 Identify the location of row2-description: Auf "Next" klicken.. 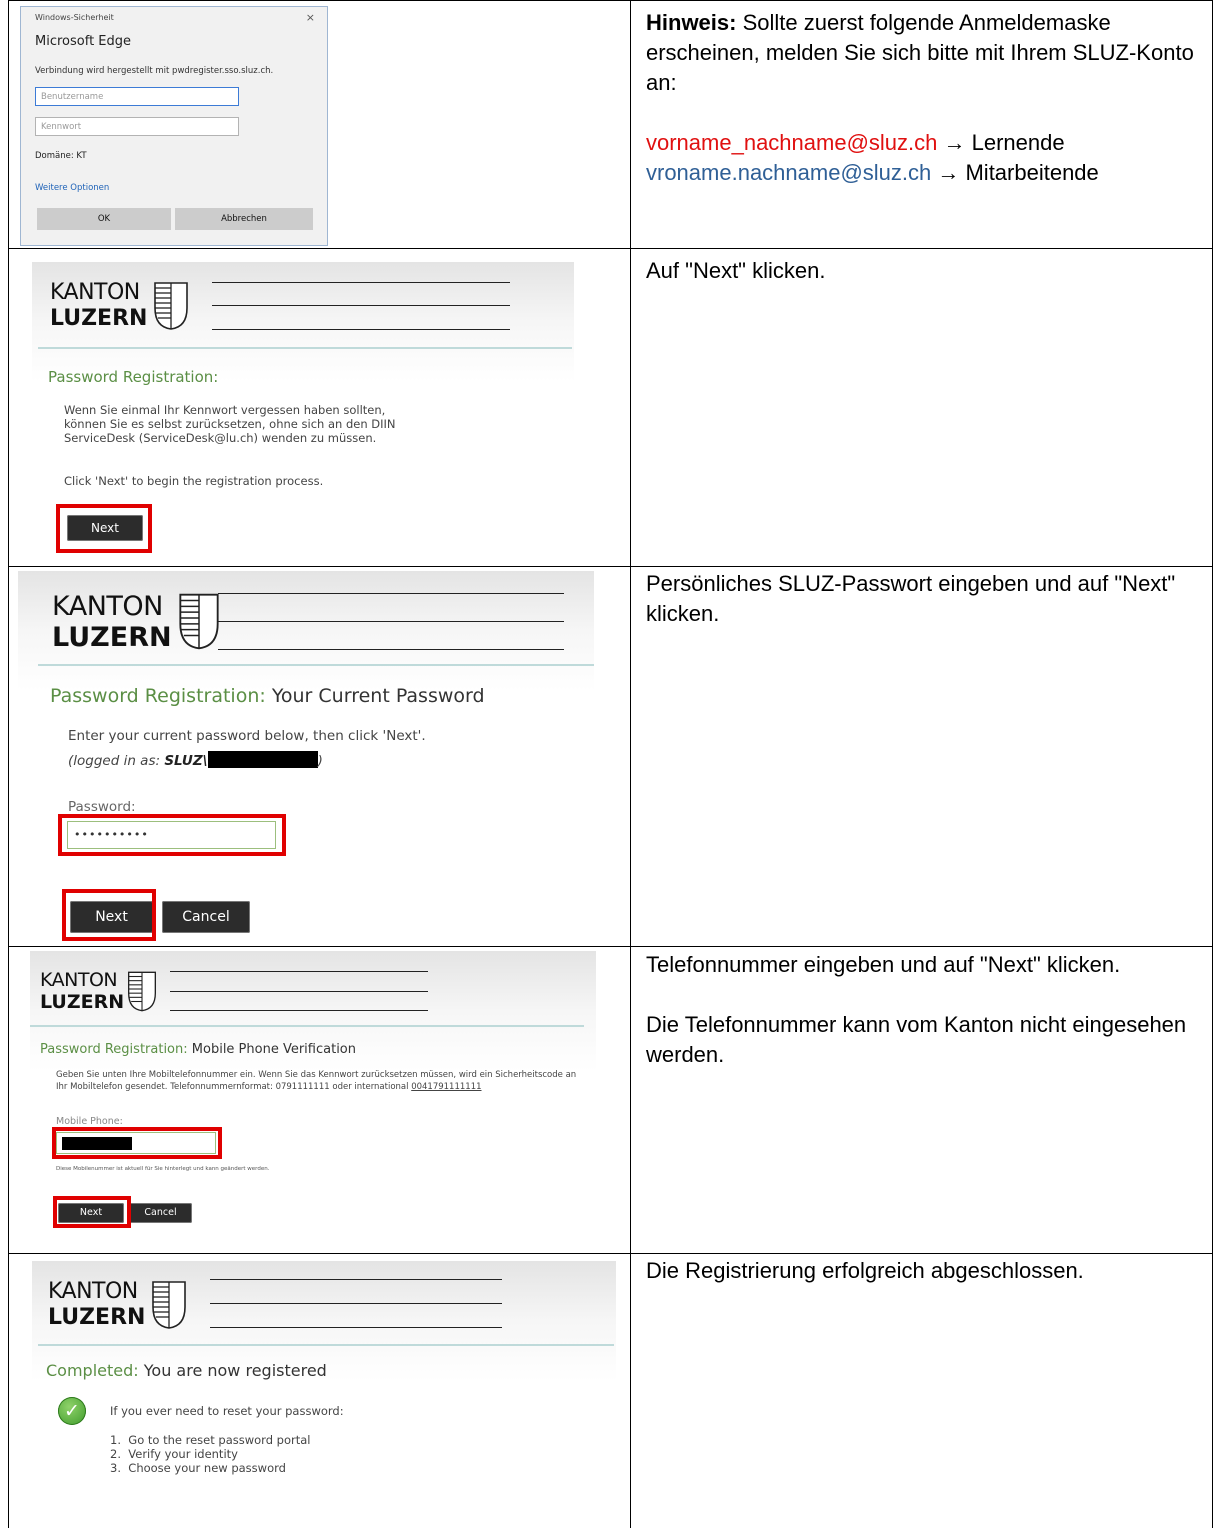
(736, 270).